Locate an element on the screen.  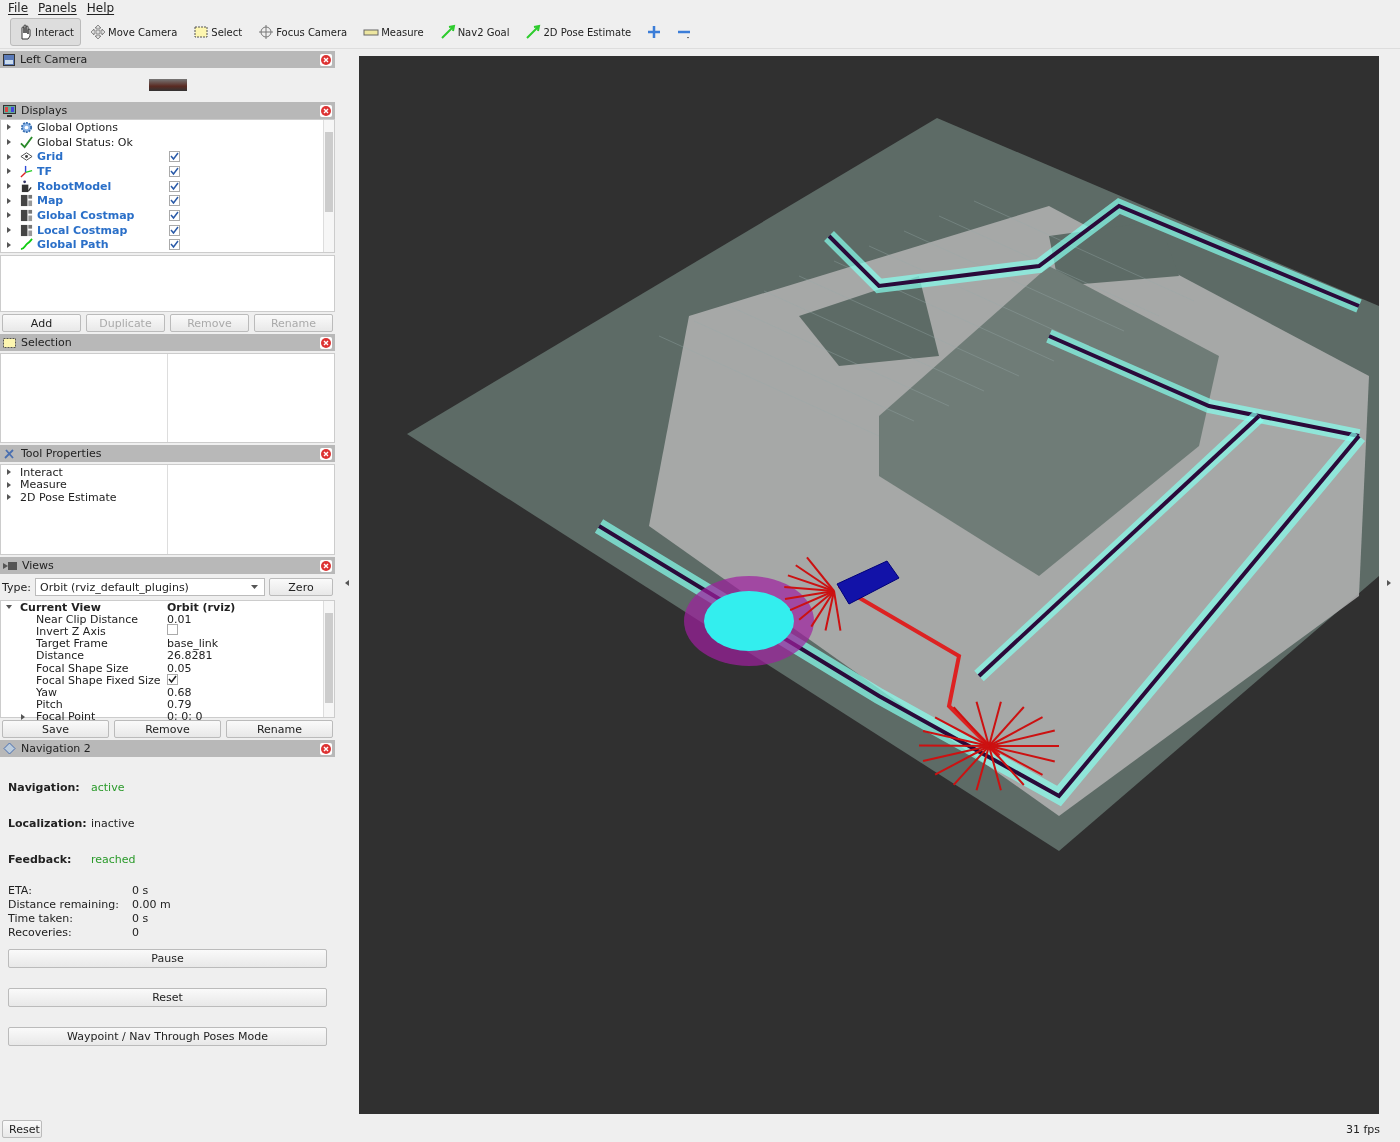
stat-value: 0.00 m is located at coordinates (151, 904).